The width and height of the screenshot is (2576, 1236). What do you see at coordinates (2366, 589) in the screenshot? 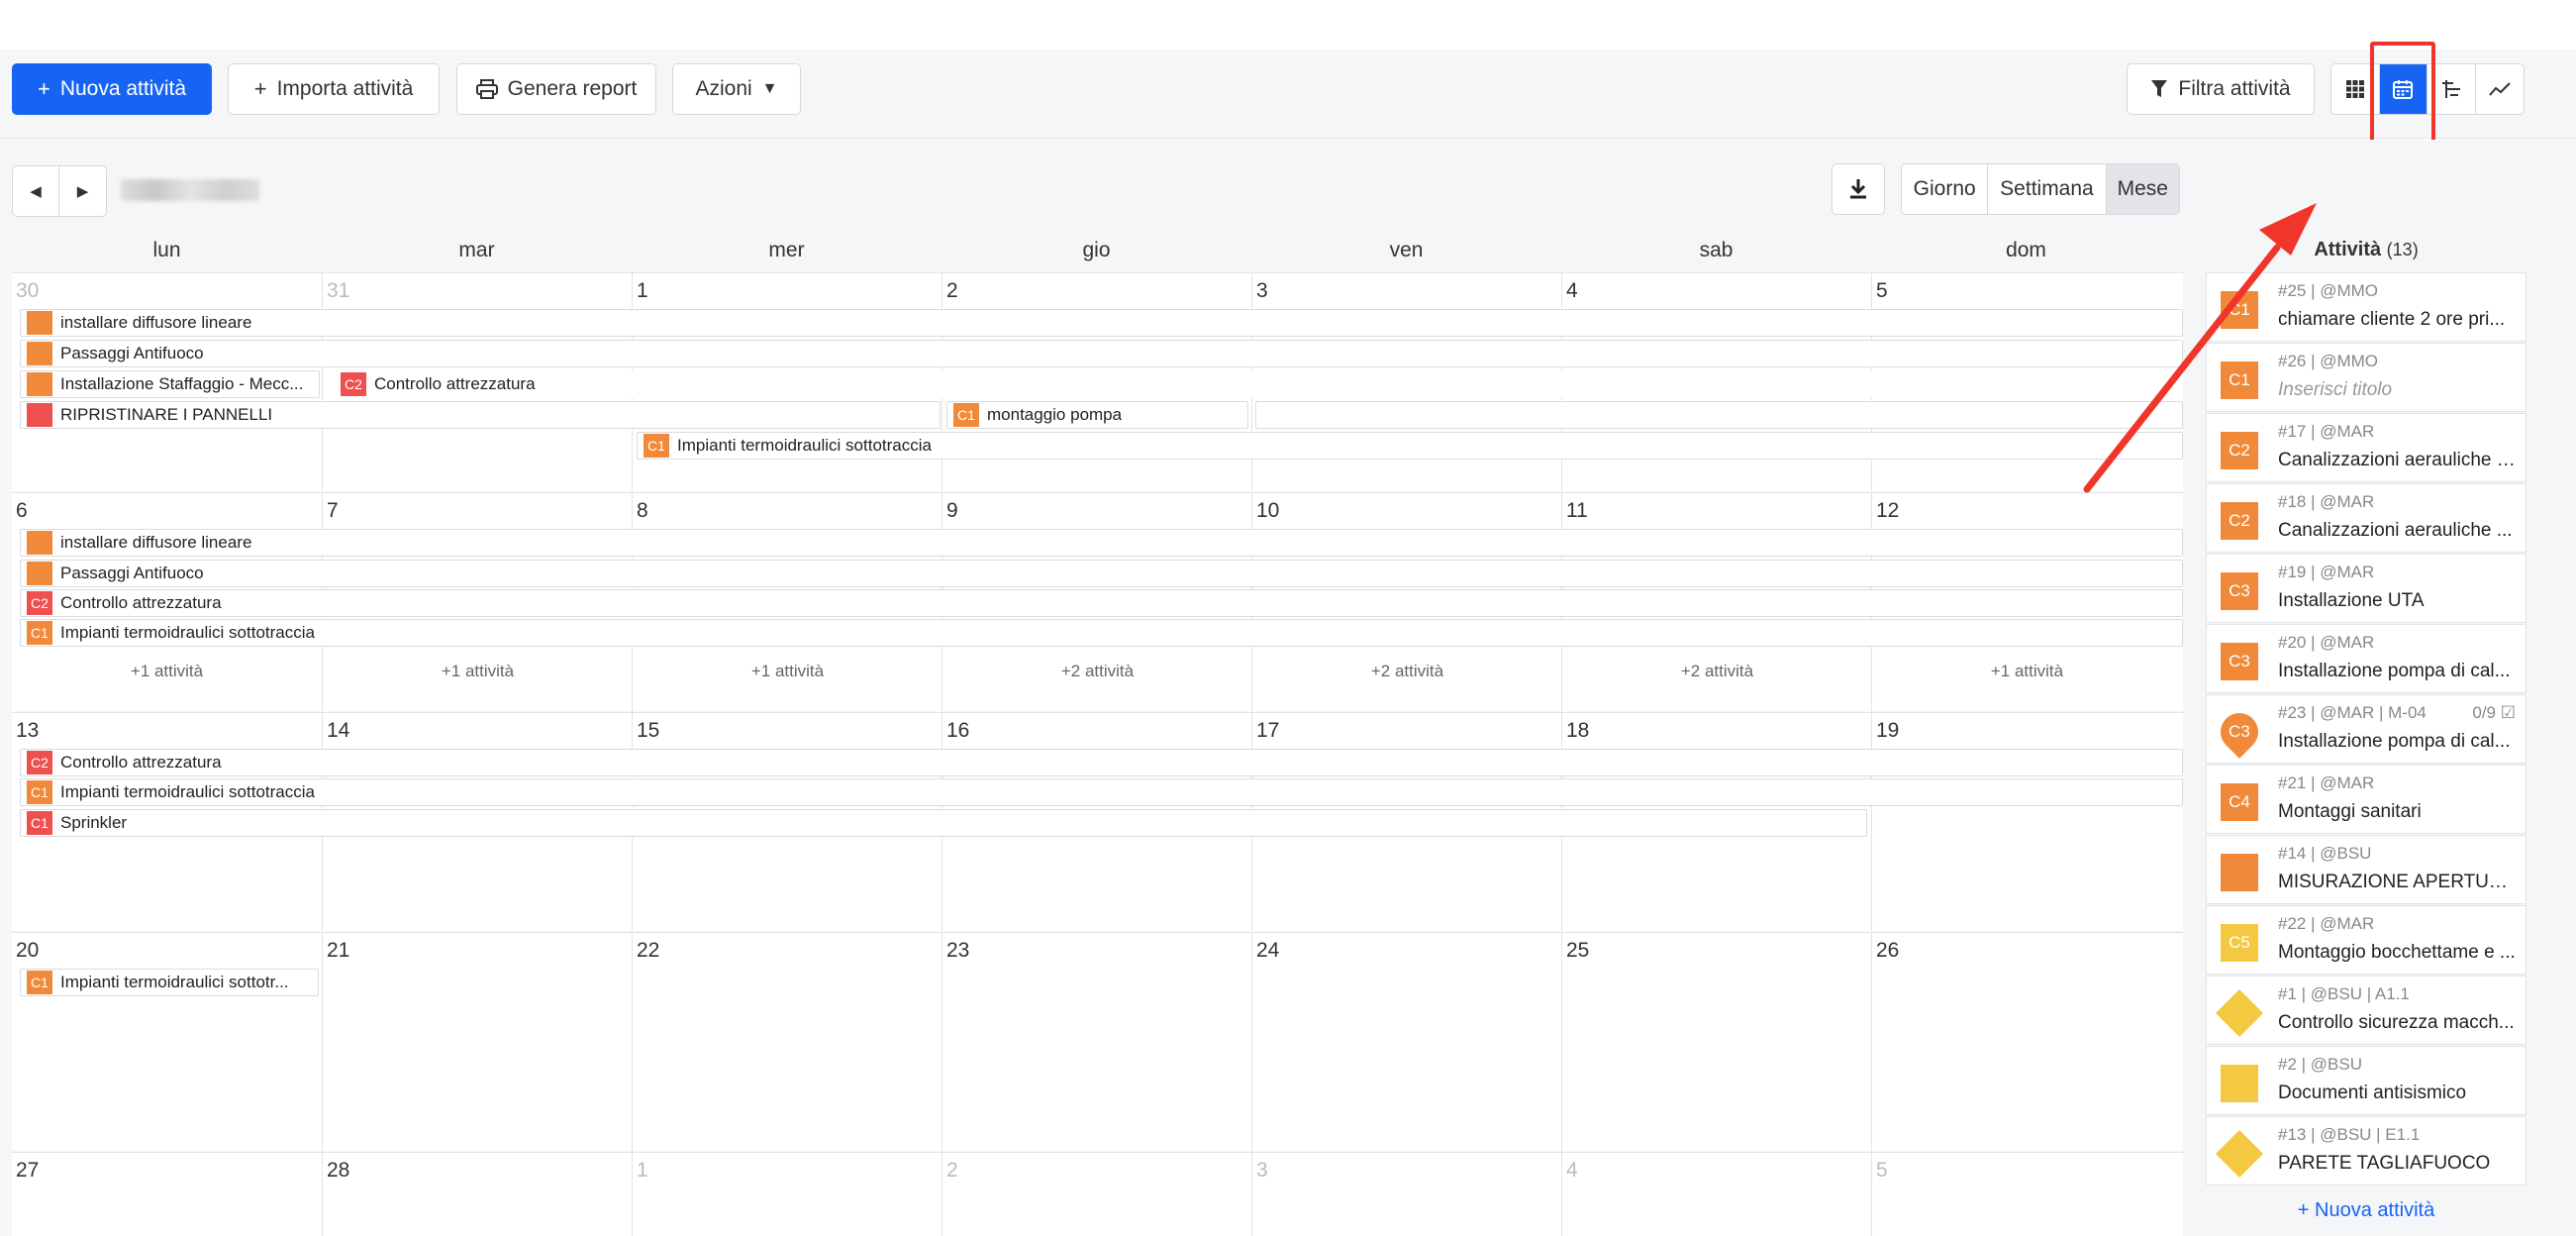
I see `activity-item: C3 #19 | @MAR Installazione UTA` at bounding box center [2366, 589].